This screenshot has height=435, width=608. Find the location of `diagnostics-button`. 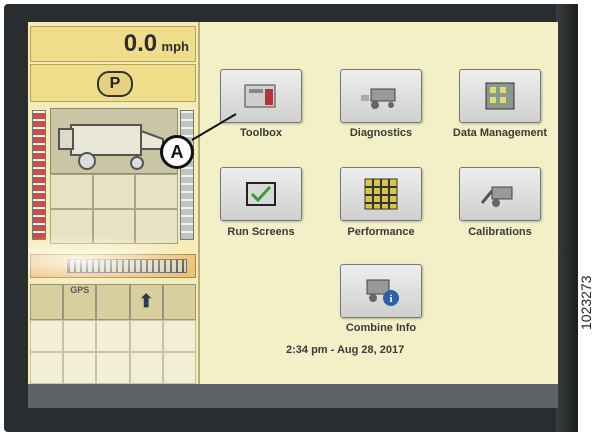

diagnostics-button is located at coordinates (381, 96).